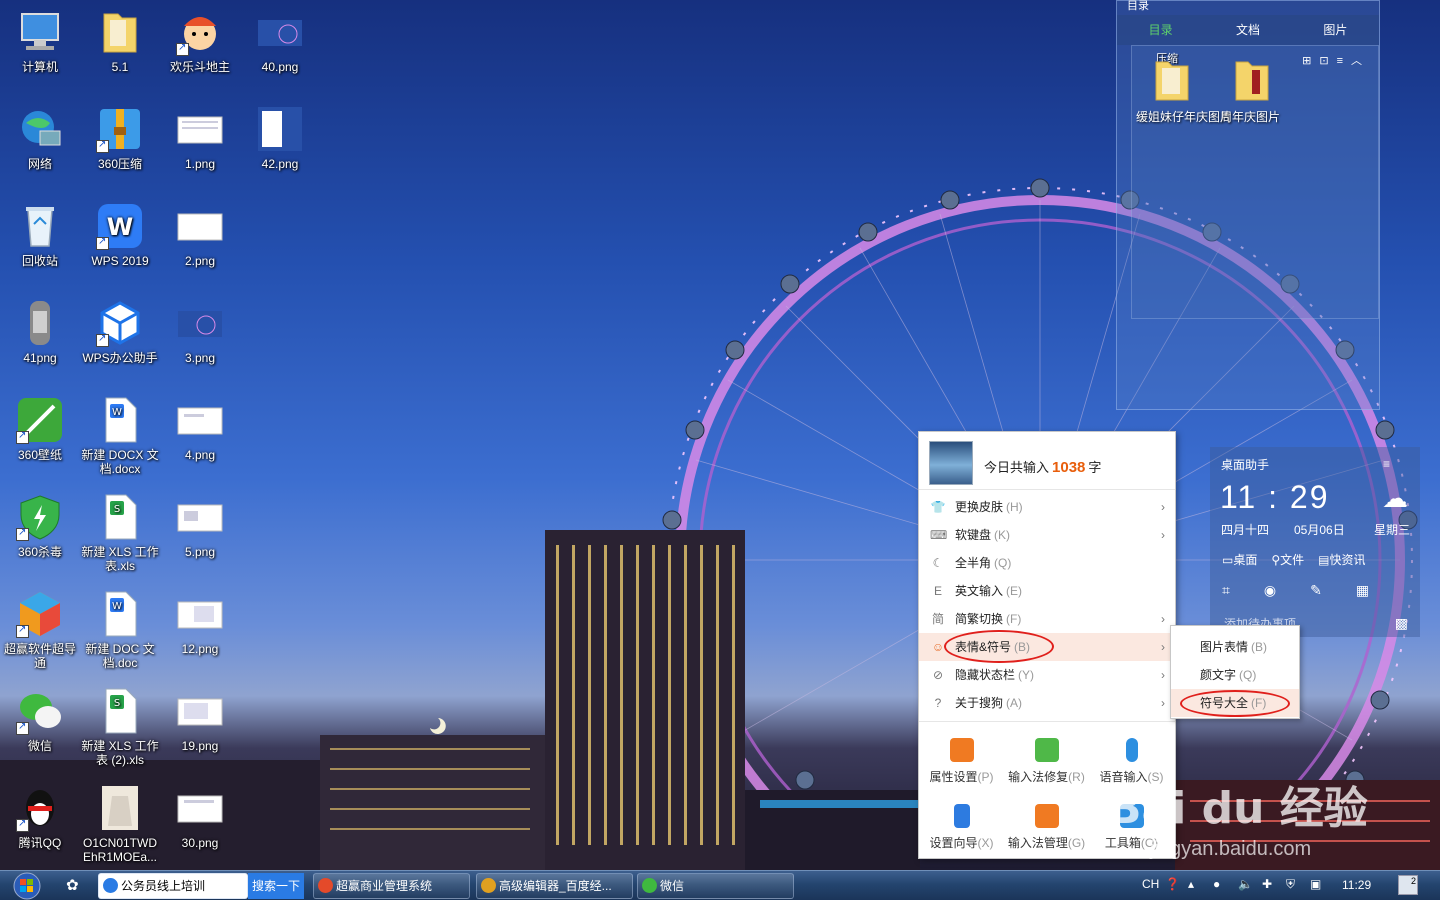 Image resolution: width=1440 pixels, height=900 pixels. Describe the element at coordinates (1238, 808) in the screenshot. I see `baidu-jingyan-watermark: Bai du 经验` at that location.